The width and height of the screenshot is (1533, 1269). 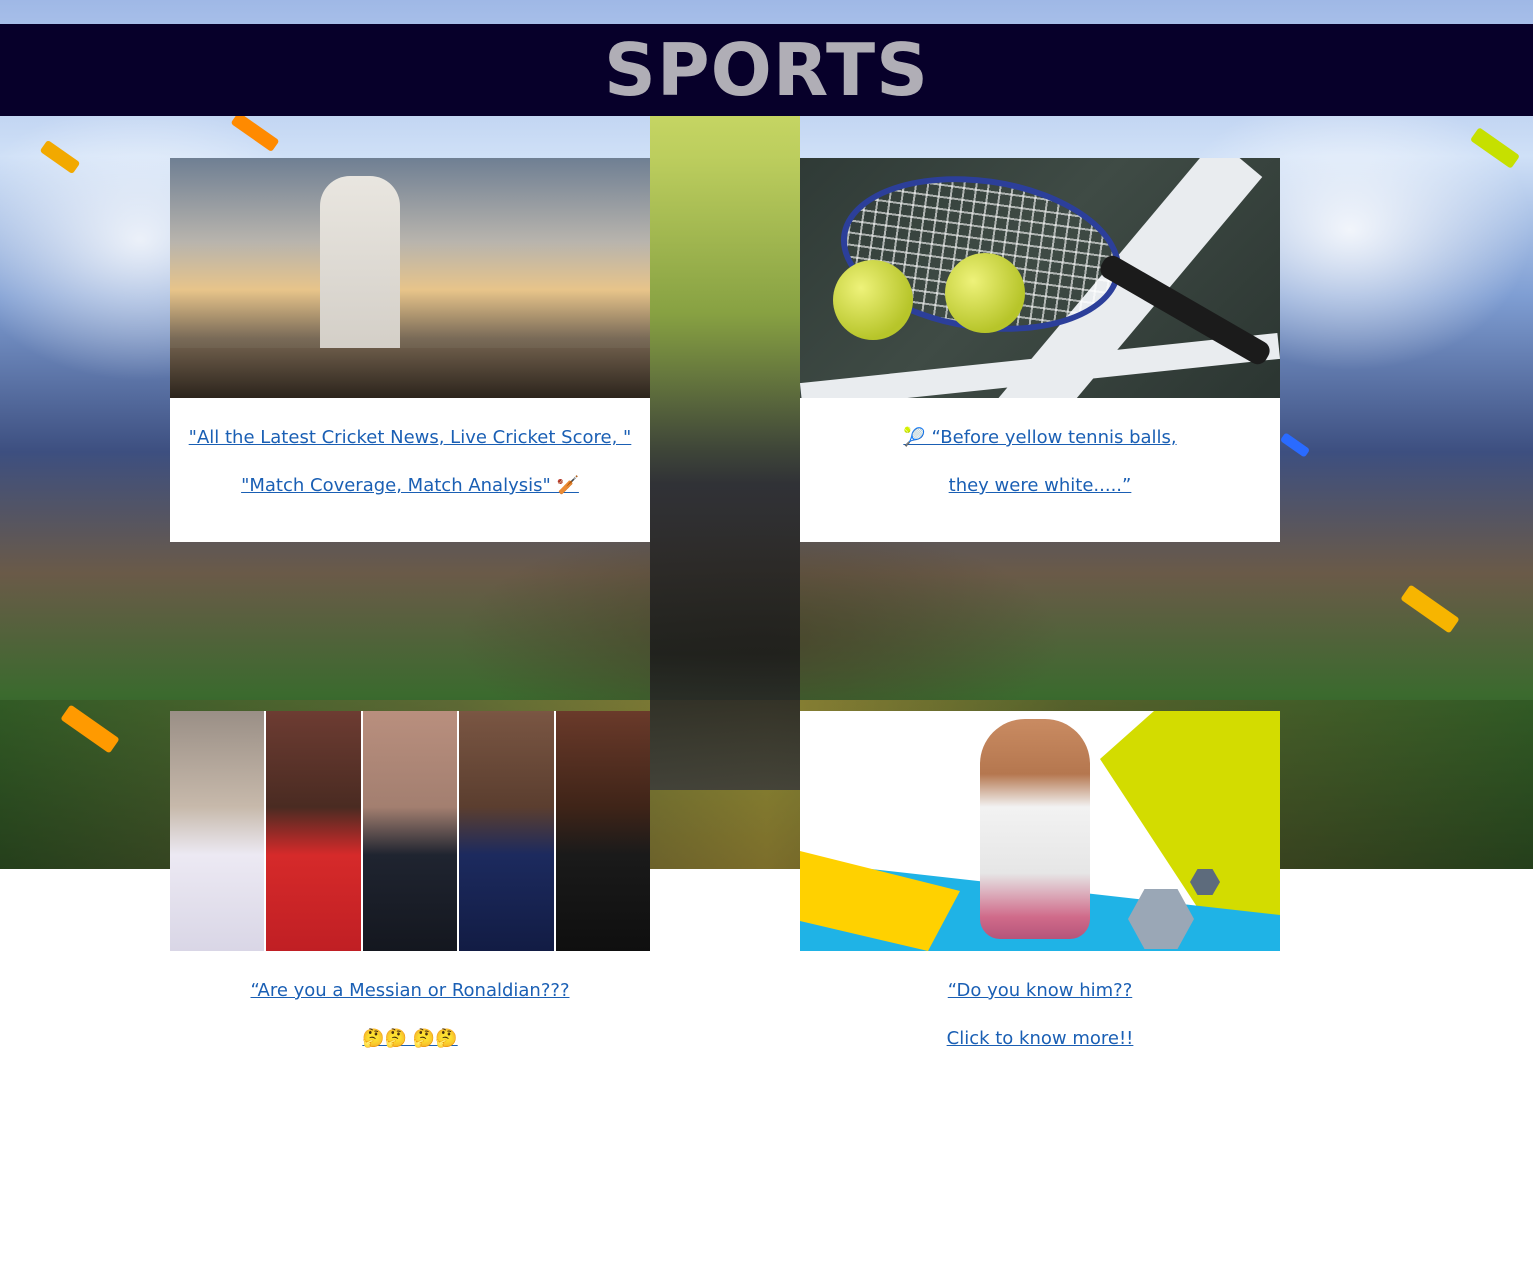 I want to click on football-card-body: “Are you a Messian or Ronaldian??? 🤔🤔 🤔🤔, so click(x=410, y=1022).